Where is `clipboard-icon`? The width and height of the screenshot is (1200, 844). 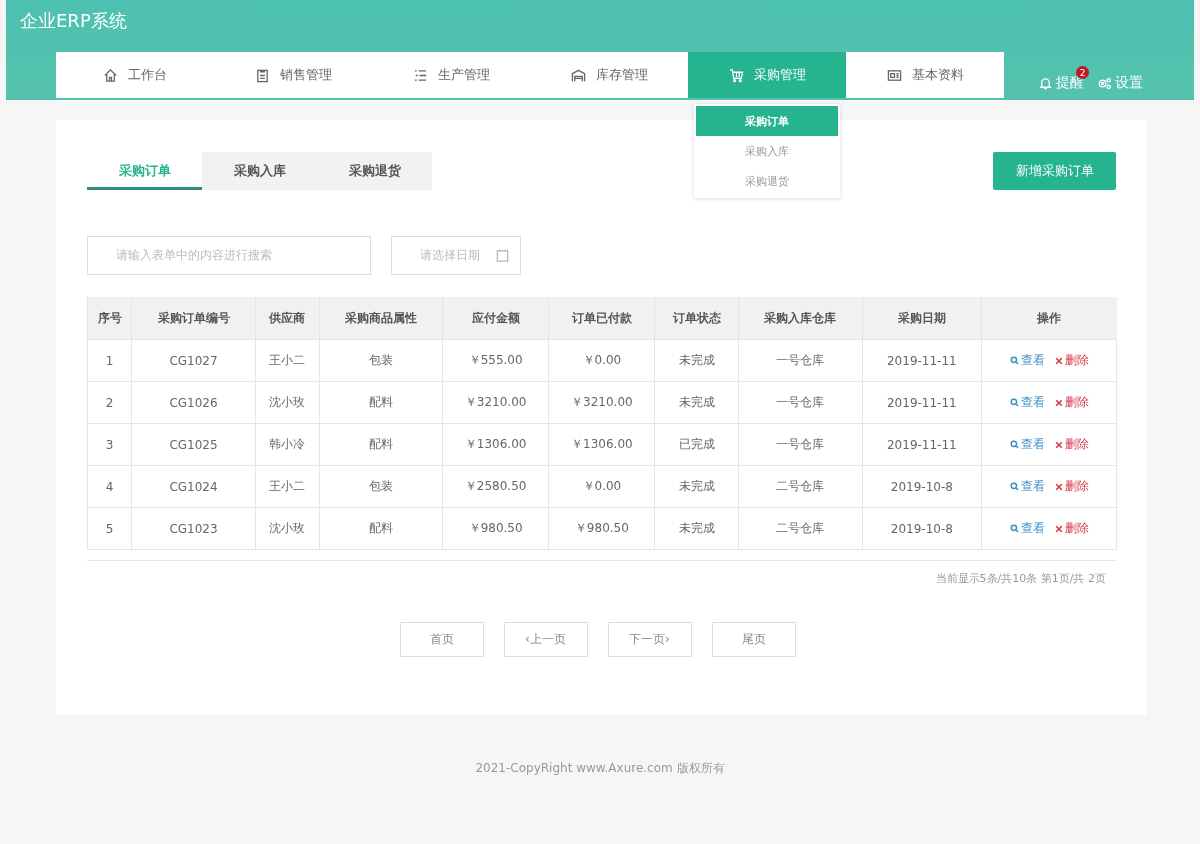
clipboard-icon is located at coordinates (262, 75).